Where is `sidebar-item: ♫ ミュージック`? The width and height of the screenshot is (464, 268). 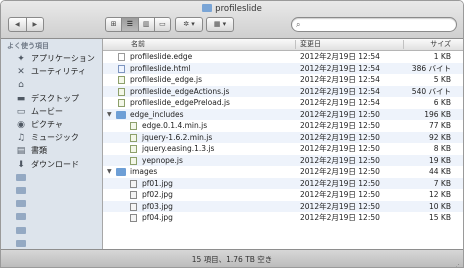 sidebar-item: ♫ ミュージック is located at coordinates (51, 138).